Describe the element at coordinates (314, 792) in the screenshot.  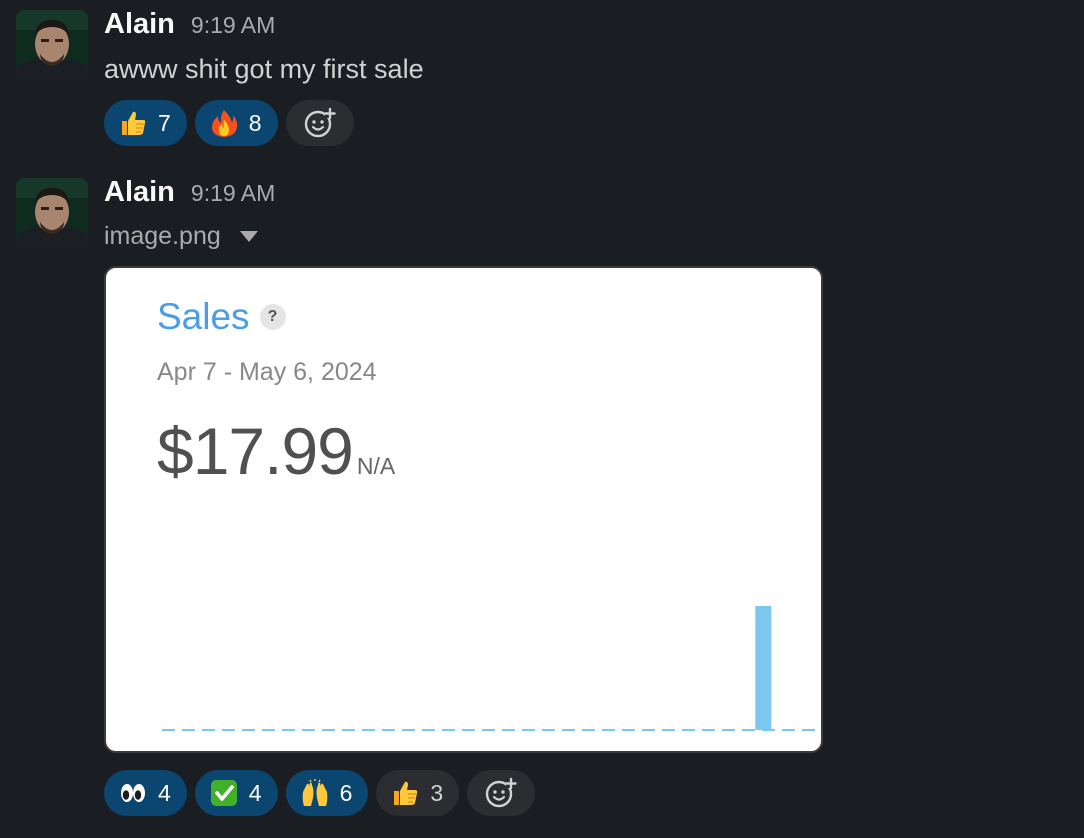
I see `raising-hands-icon` at that location.